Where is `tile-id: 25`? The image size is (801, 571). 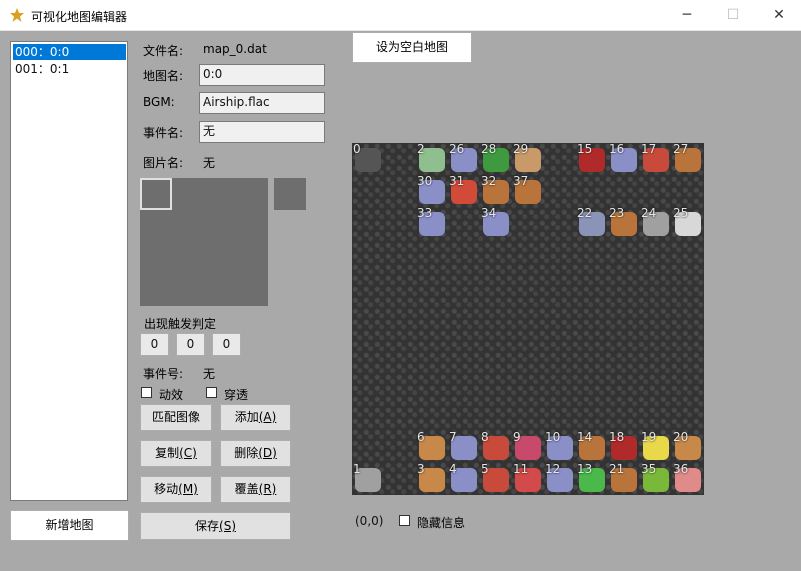
tile-id: 25 is located at coordinates (681, 213).